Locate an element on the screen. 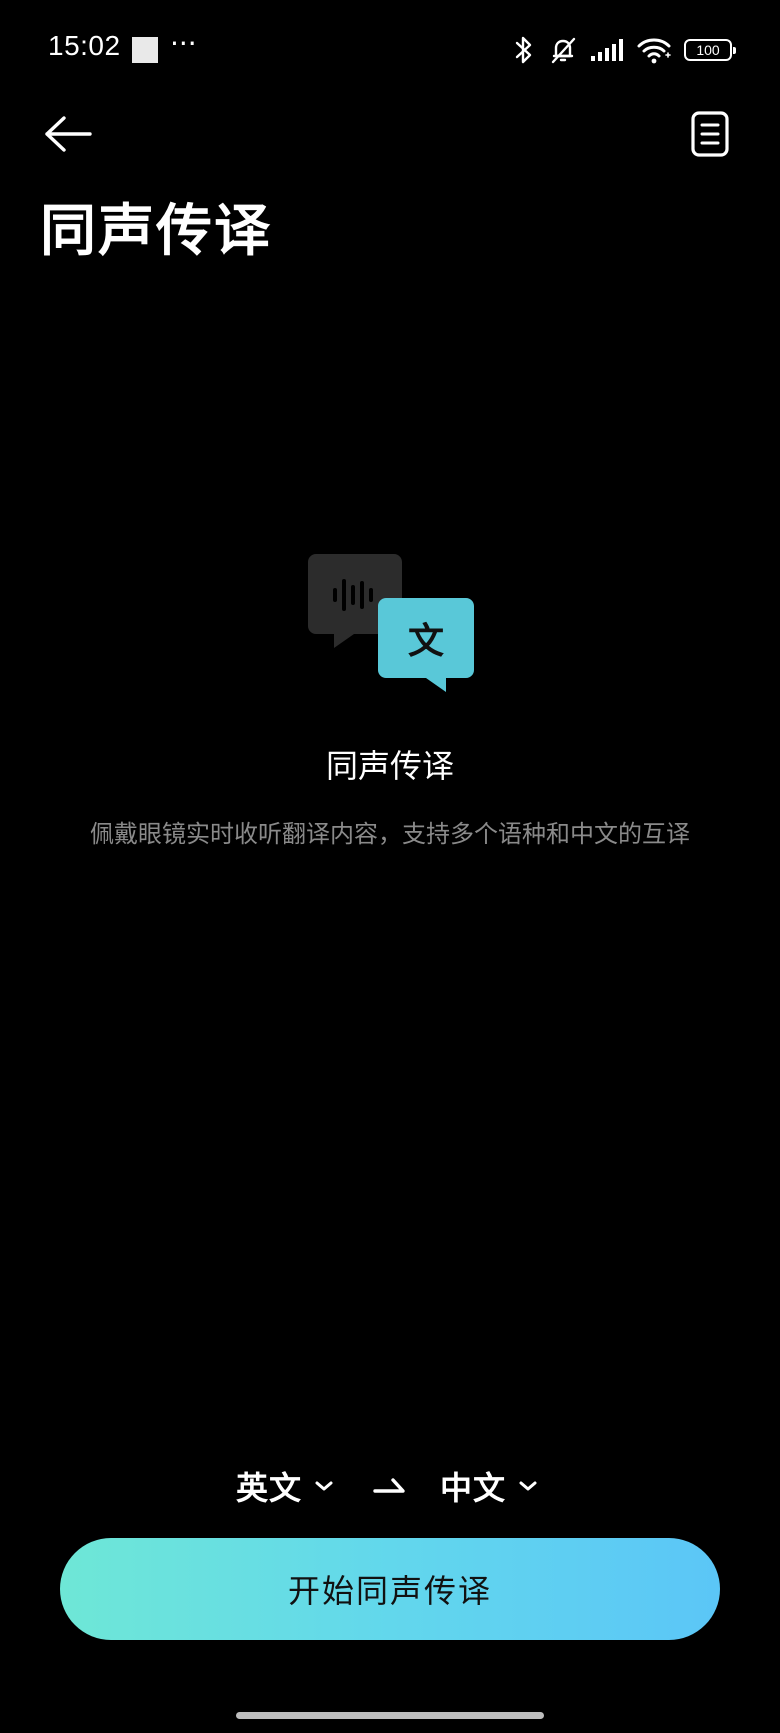 Image resolution: width=780 pixels, height=1733 pixels. document-list-icon is located at coordinates (710, 134).